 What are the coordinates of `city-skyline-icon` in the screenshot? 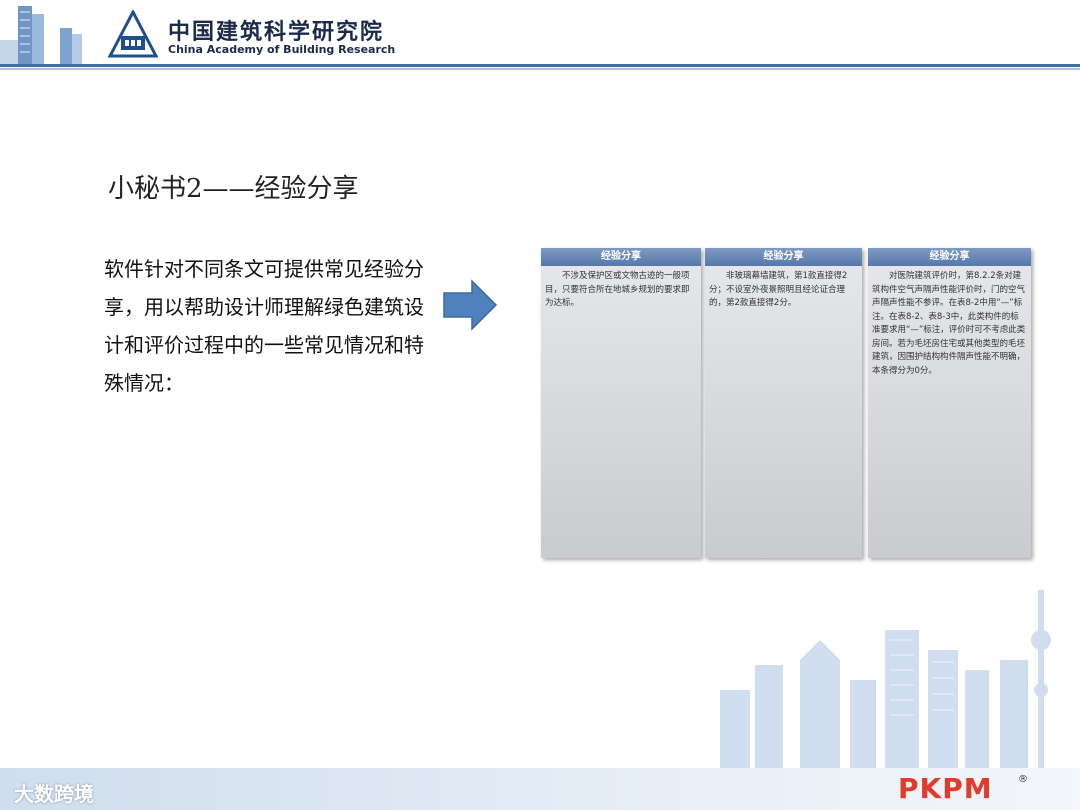 It's located at (885, 680).